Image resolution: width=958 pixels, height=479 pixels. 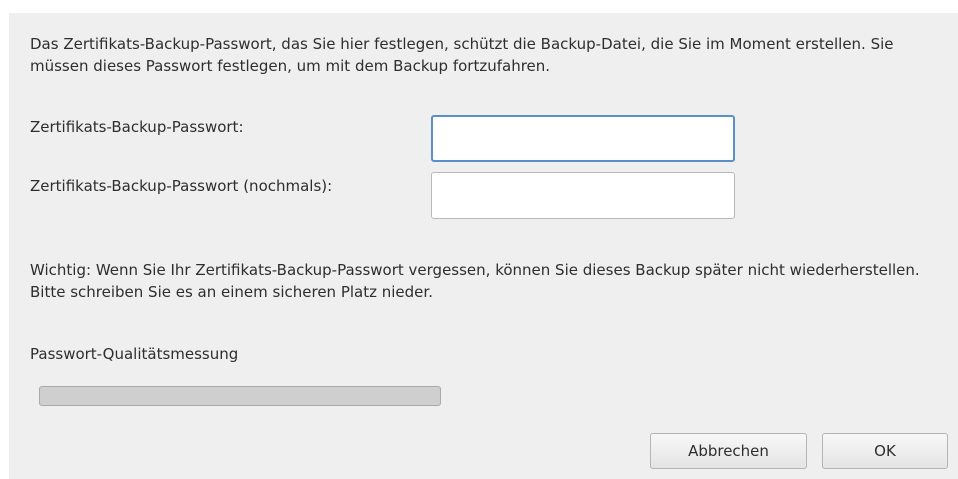 I want to click on password-field, so click(x=583, y=138).